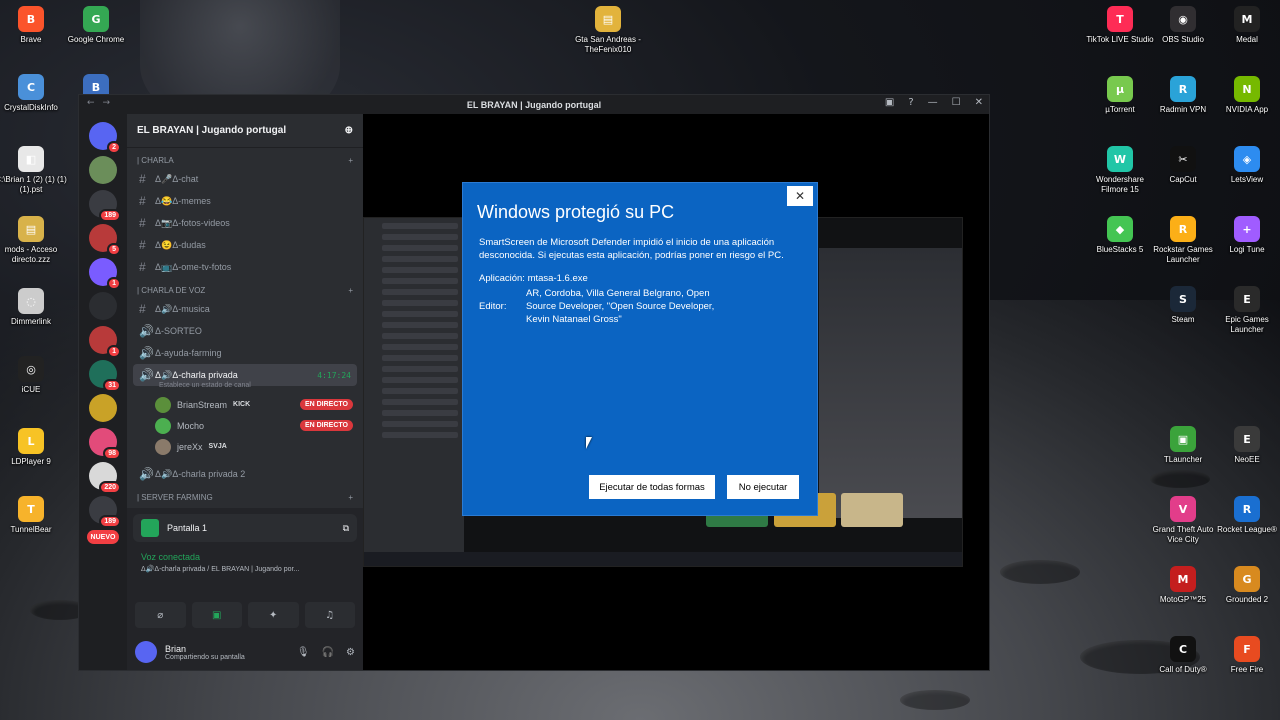 The width and height of the screenshot is (1280, 720). I want to click on speaker-icon: 🔊, so click(146, 375).